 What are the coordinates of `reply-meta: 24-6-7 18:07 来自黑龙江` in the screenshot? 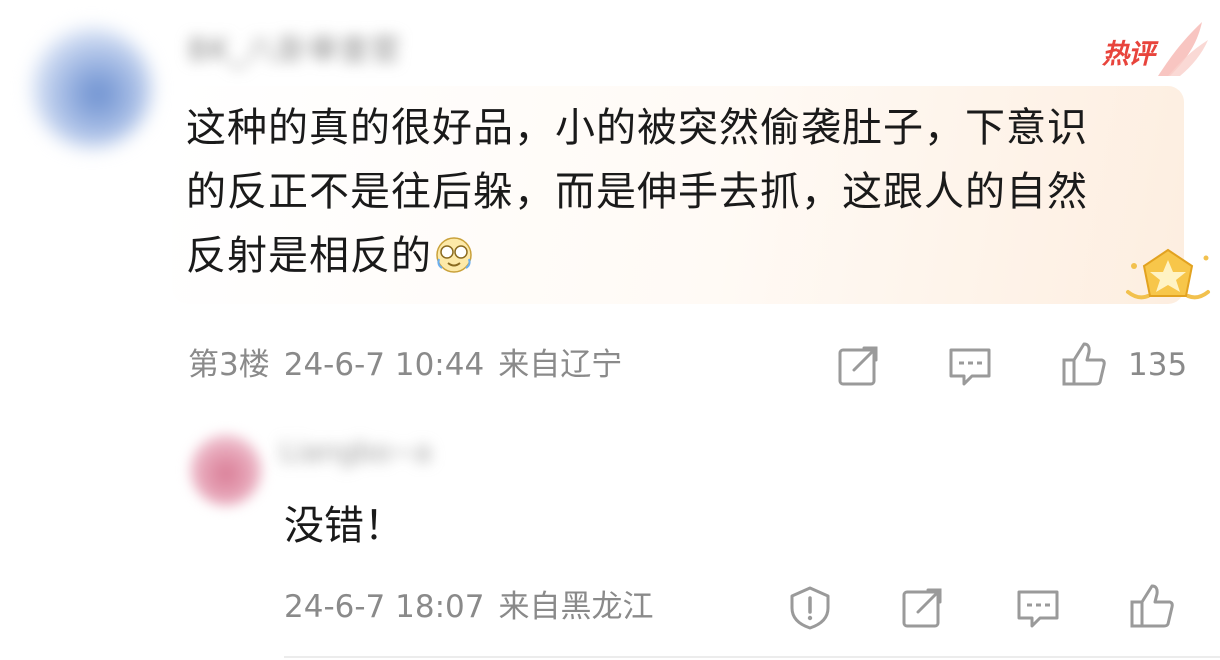 It's located at (475, 607).